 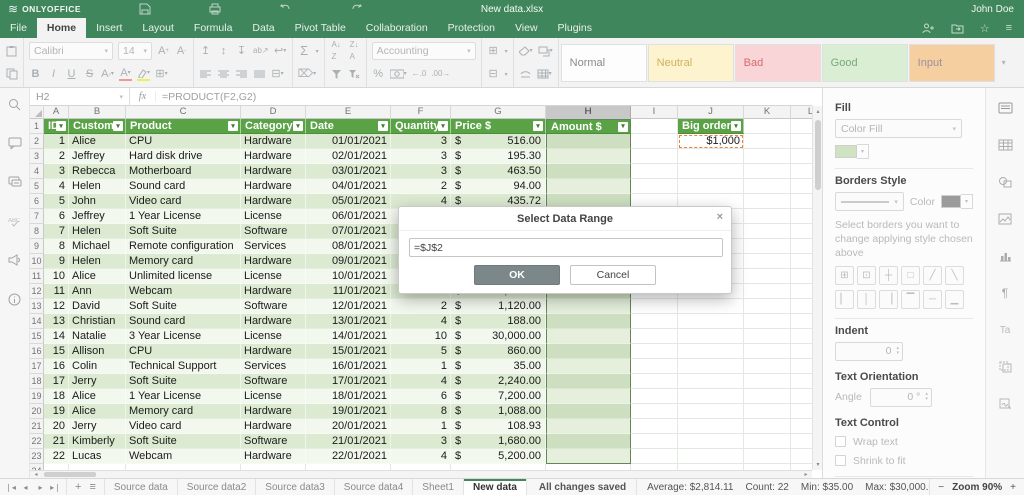 I want to click on row-header-18: 18, so click(x=37, y=381).